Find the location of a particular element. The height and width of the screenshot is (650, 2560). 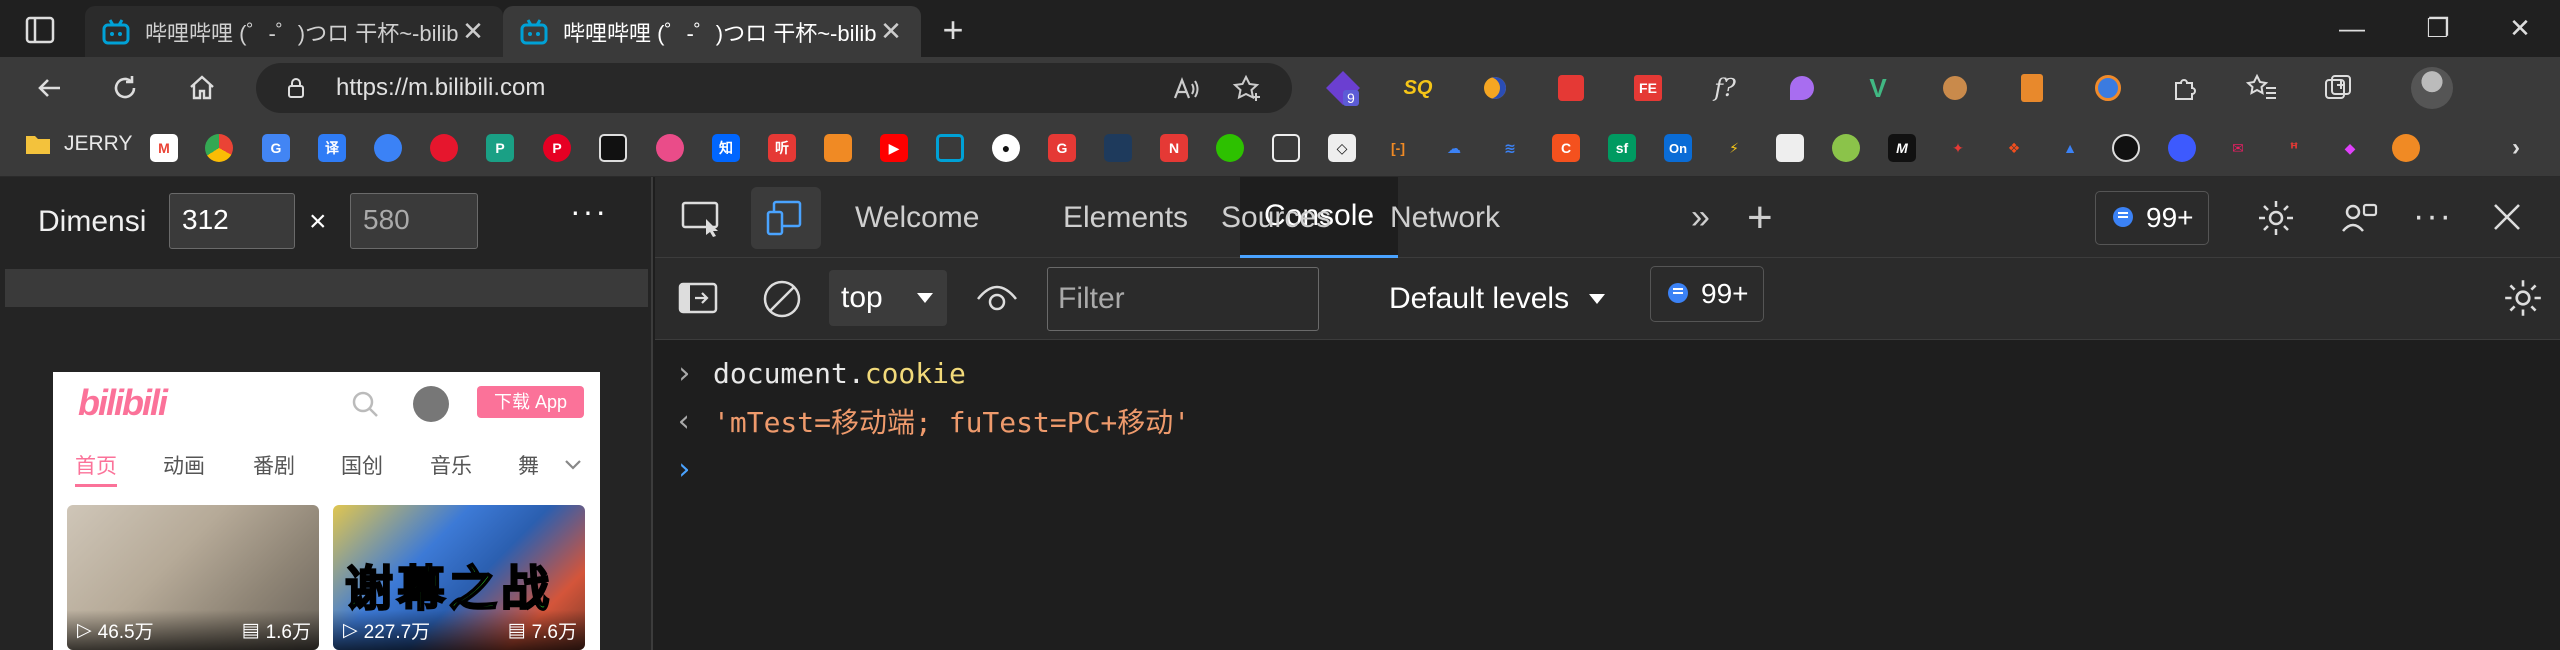

height-input: 580 is located at coordinates (414, 221).